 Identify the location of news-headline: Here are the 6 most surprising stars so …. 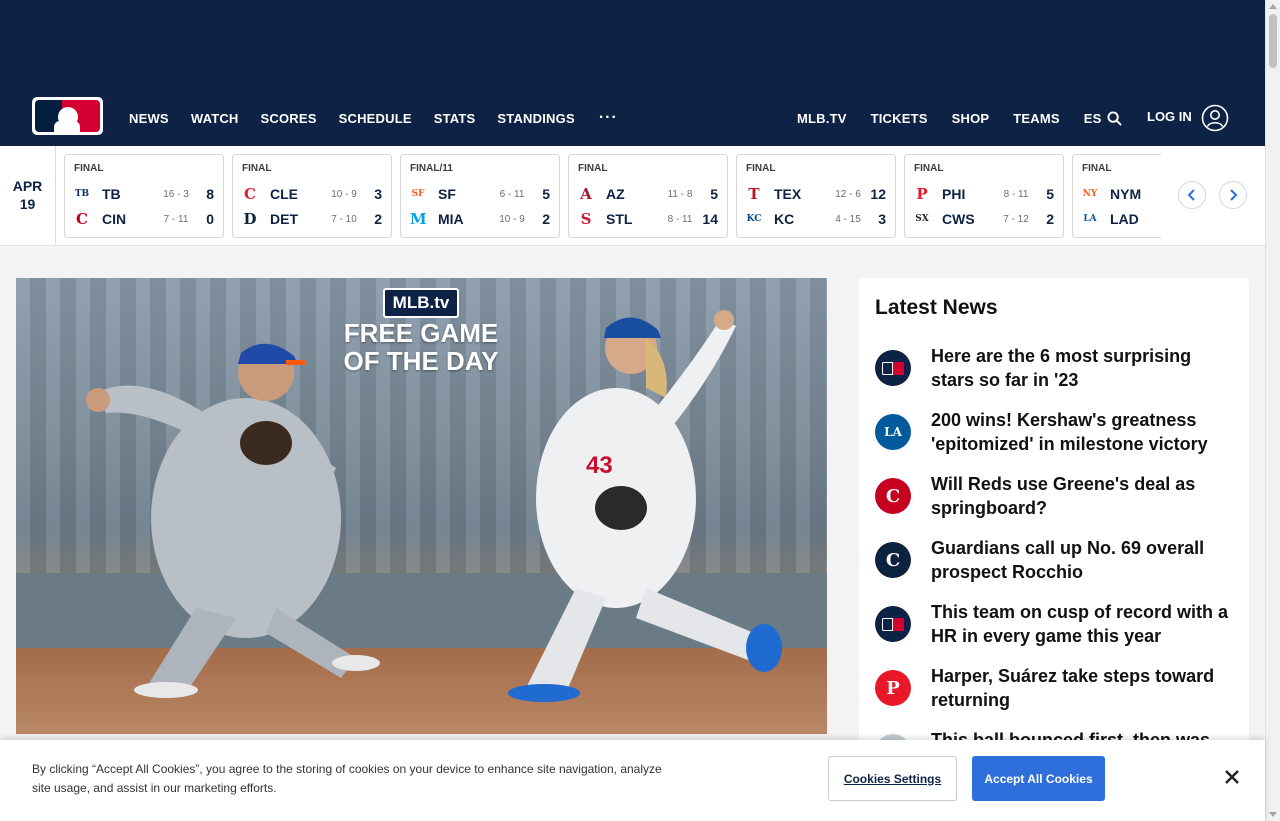
(1081, 368).